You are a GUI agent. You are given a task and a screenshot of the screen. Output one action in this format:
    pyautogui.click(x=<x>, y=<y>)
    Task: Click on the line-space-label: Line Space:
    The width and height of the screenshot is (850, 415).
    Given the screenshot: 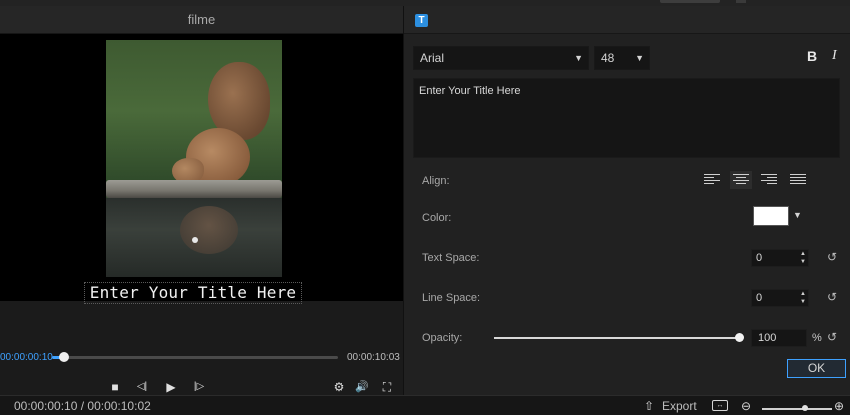 What is the action you would take?
    pyautogui.click(x=451, y=298)
    